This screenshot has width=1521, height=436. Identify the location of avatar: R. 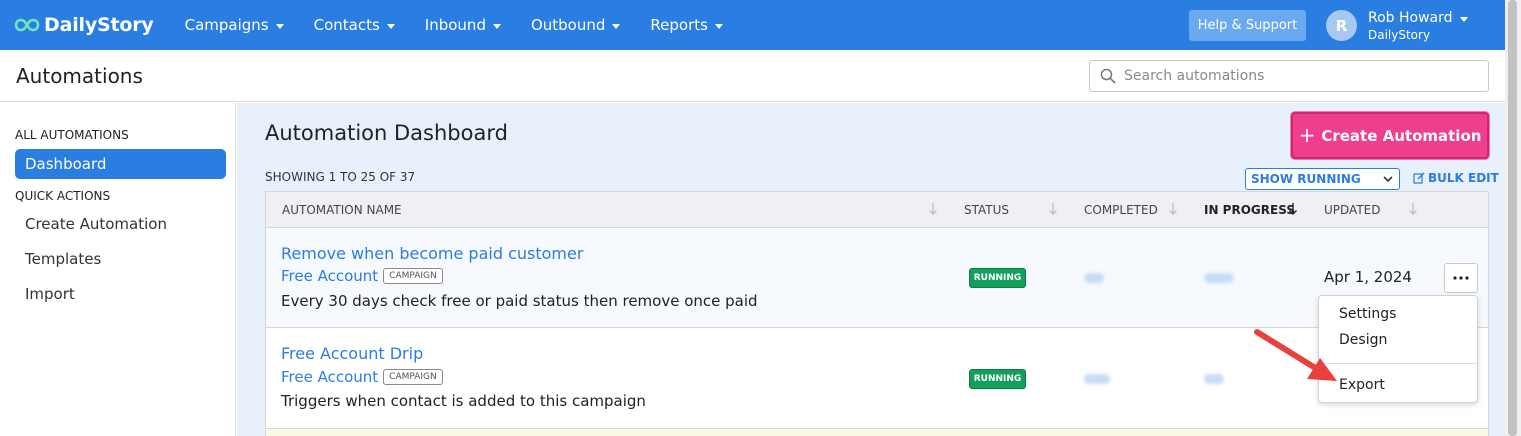
(1341, 25).